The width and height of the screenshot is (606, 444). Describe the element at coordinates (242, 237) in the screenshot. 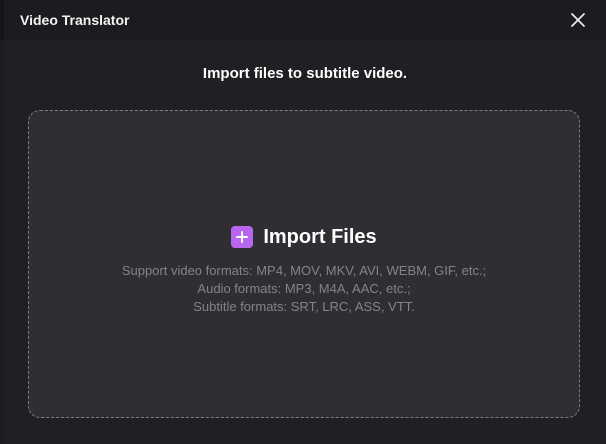

I see `plus-icon` at that location.